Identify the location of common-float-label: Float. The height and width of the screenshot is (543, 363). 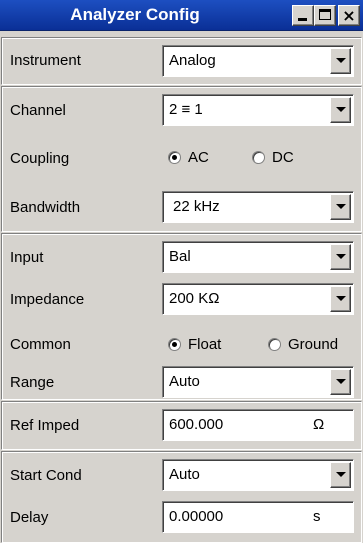
(205, 344).